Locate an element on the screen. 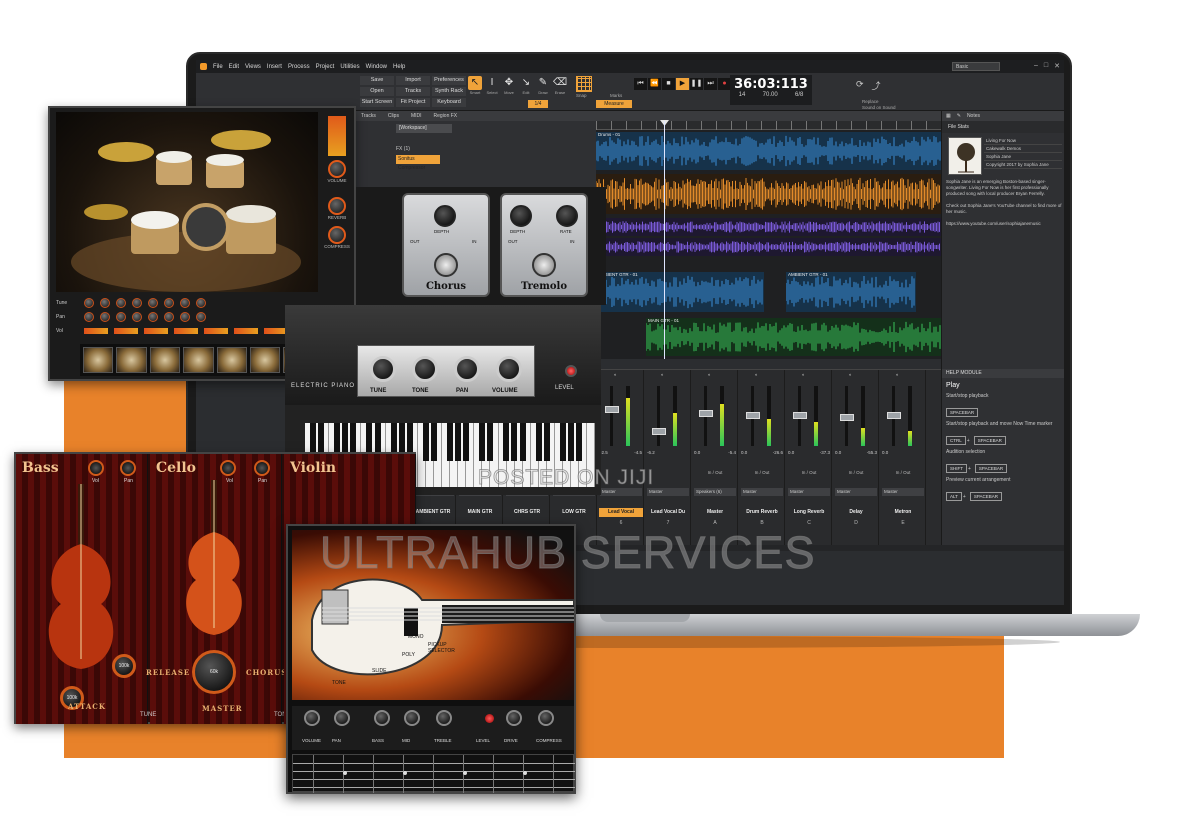  save-button: Save is located at coordinates (377, 80).